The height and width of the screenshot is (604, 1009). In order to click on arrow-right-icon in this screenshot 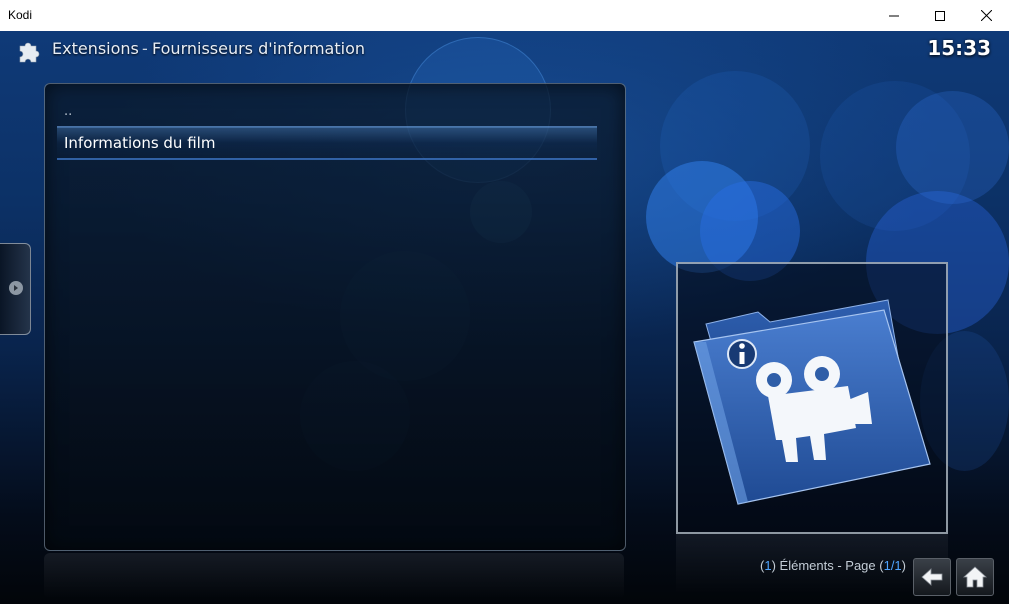, I will do `click(16, 288)`.